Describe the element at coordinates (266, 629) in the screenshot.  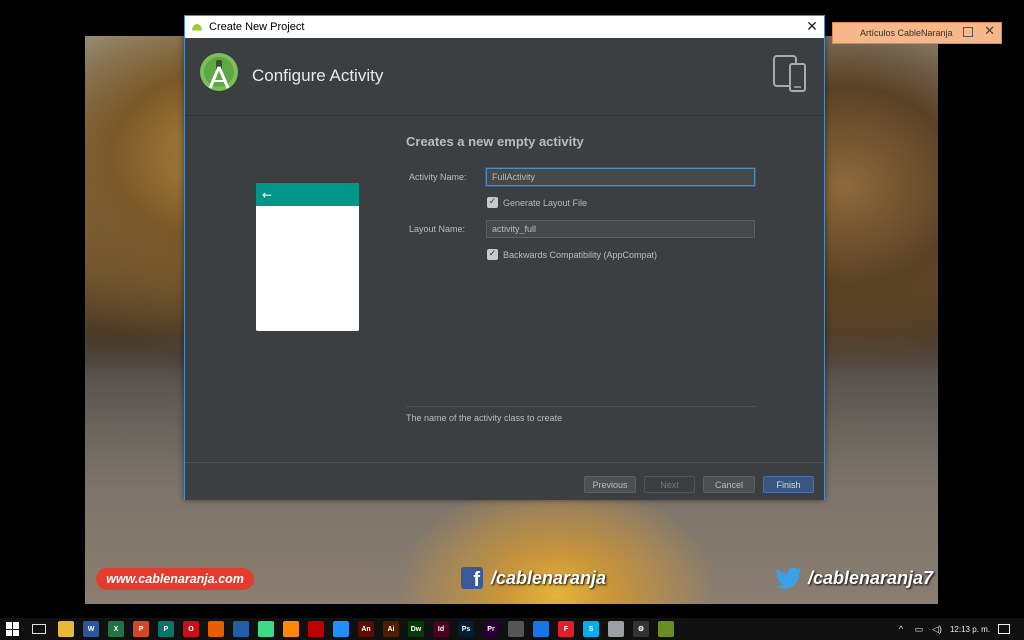
I see `android-studio-icon` at that location.